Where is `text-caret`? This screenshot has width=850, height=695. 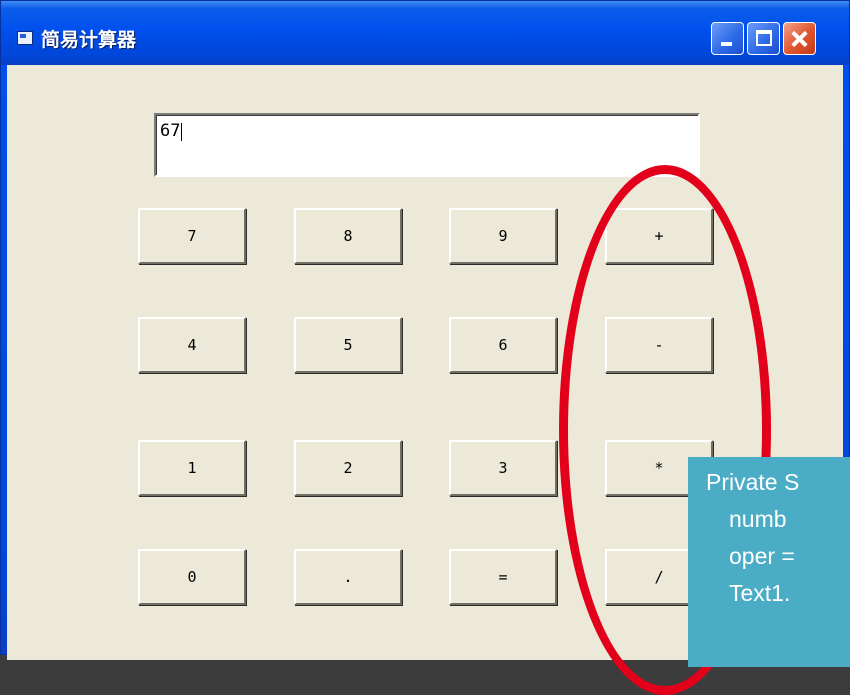 text-caret is located at coordinates (182, 132).